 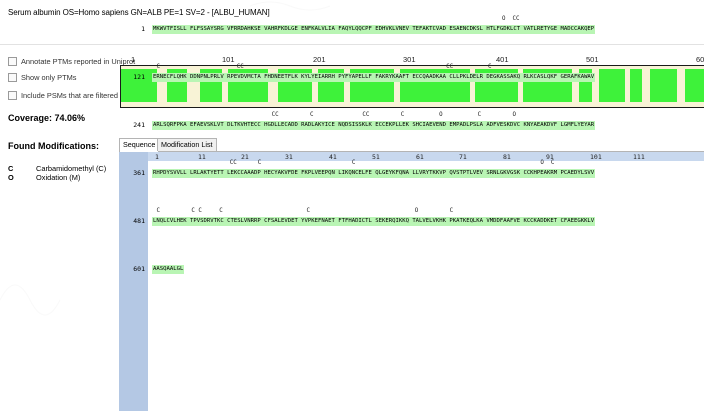 I want to click on option-label: Annotate PTMs reported in Uniprot, so click(x=78, y=61).